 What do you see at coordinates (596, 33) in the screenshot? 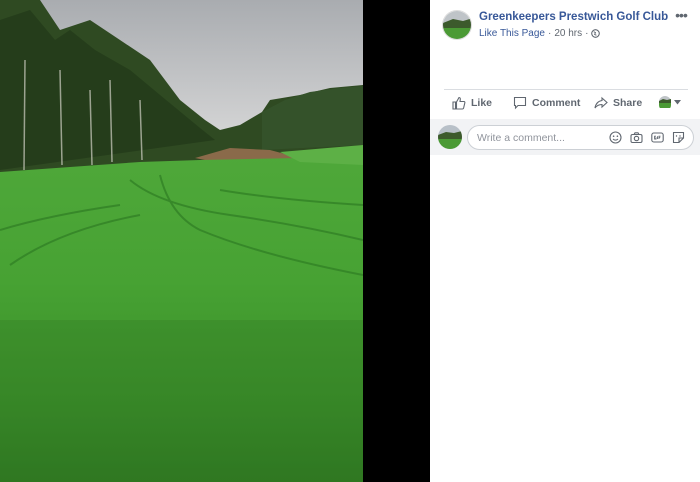
I see `globe-icon` at bounding box center [596, 33].